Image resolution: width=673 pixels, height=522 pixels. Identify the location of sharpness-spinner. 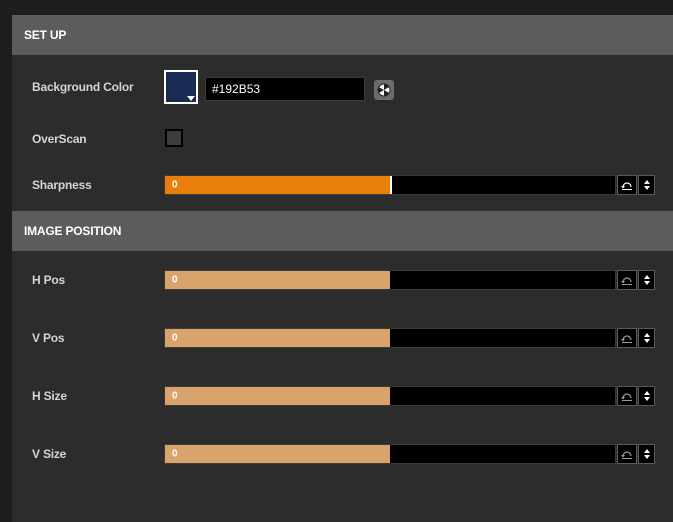
(646, 185).